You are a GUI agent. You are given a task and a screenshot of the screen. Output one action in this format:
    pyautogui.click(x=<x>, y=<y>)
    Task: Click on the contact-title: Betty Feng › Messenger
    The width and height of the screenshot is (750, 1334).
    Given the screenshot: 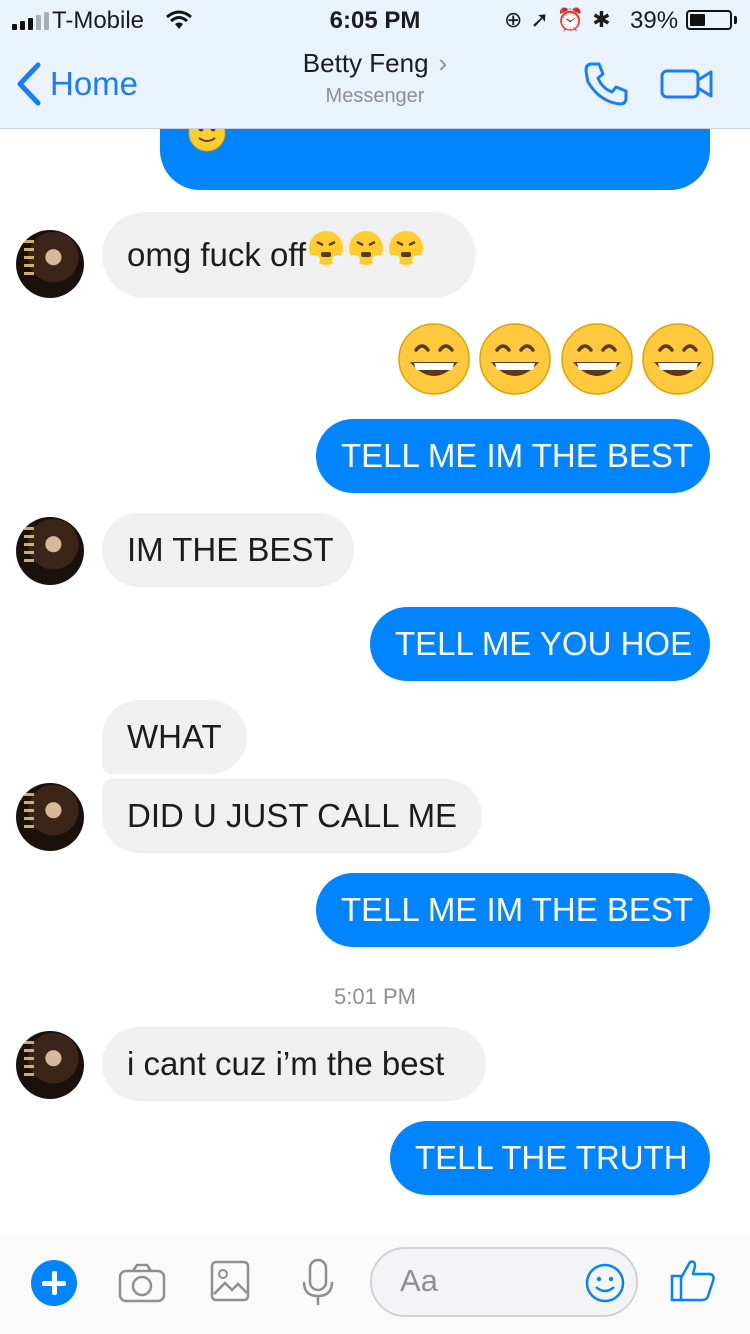 What is the action you would take?
    pyautogui.click(x=375, y=78)
    